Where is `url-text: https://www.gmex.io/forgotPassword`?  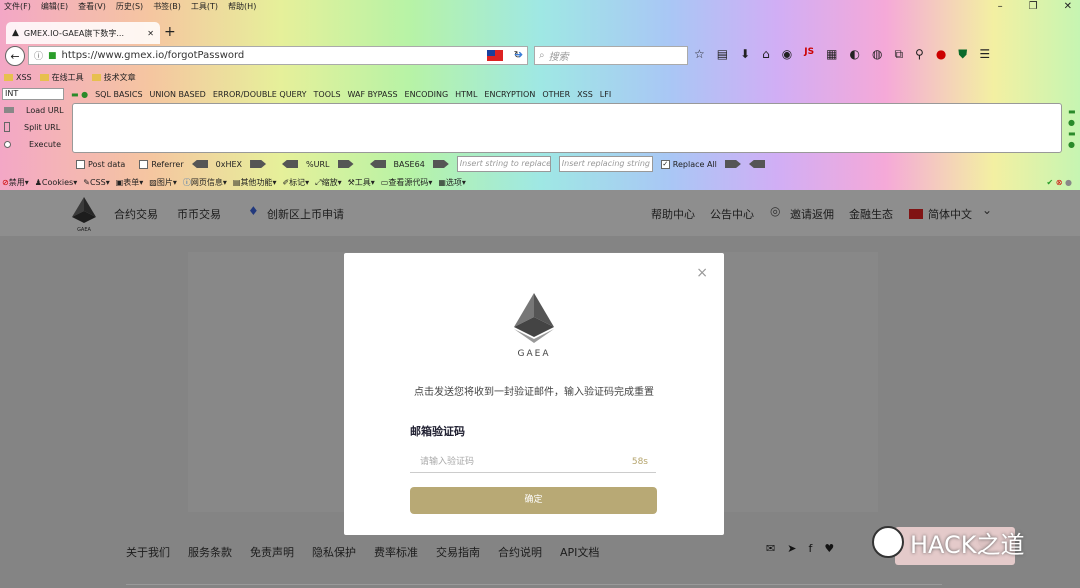
url-text: https://www.gmex.io/forgotPassword is located at coordinates (153, 55).